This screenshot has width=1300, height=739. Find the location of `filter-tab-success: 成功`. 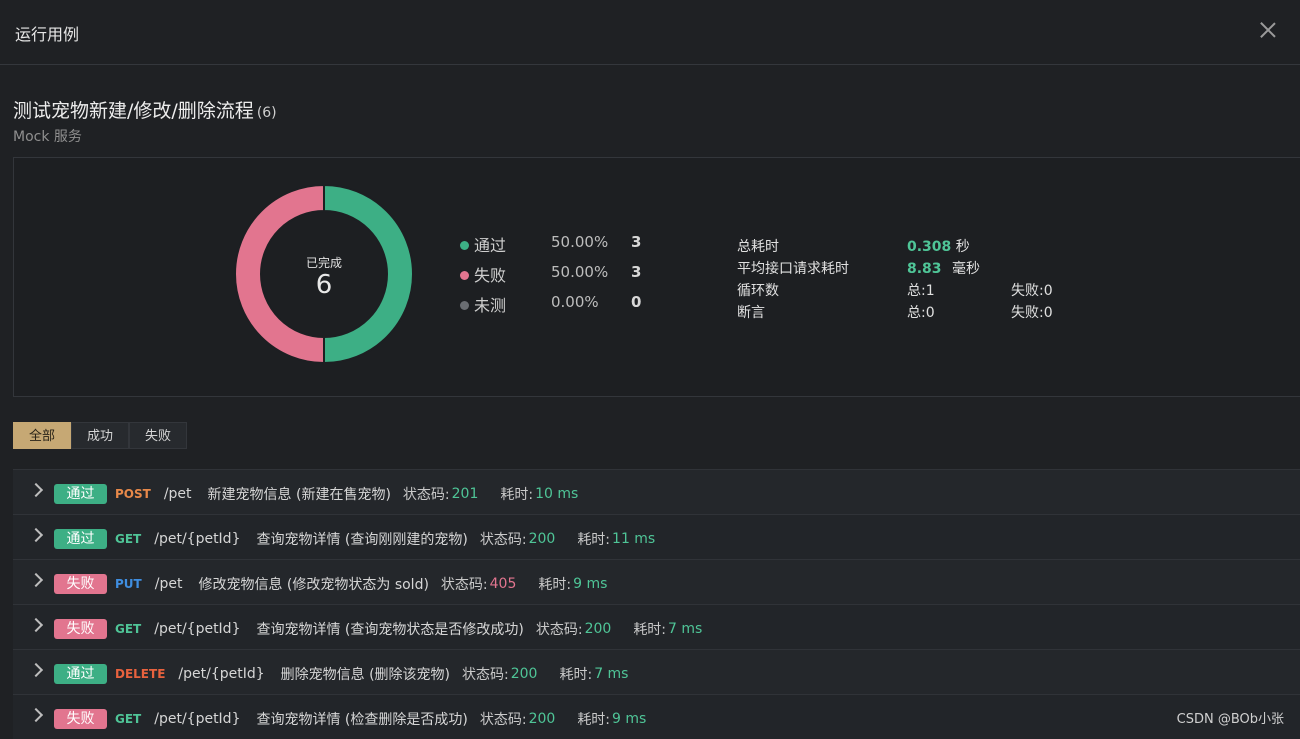

filter-tab-success: 成功 is located at coordinates (100, 435).